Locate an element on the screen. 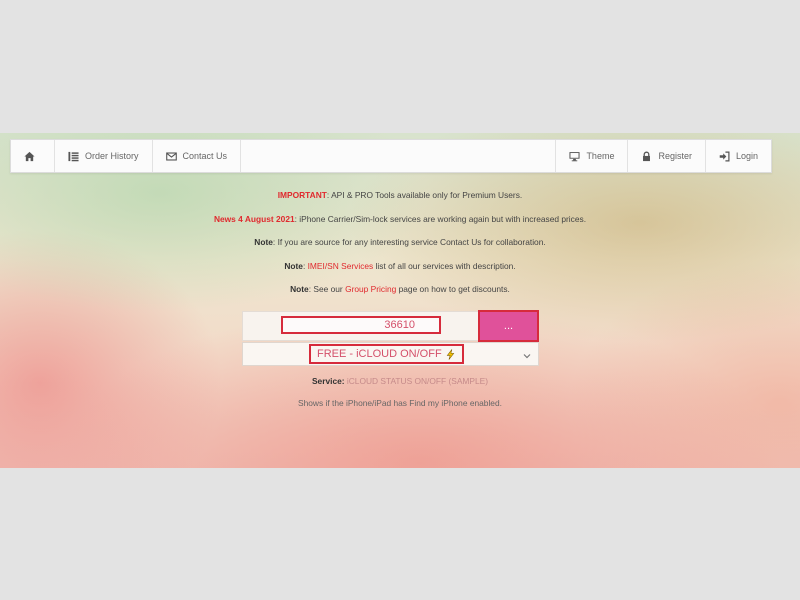  nav-contact-us-label: Contact Us is located at coordinates (205, 156).